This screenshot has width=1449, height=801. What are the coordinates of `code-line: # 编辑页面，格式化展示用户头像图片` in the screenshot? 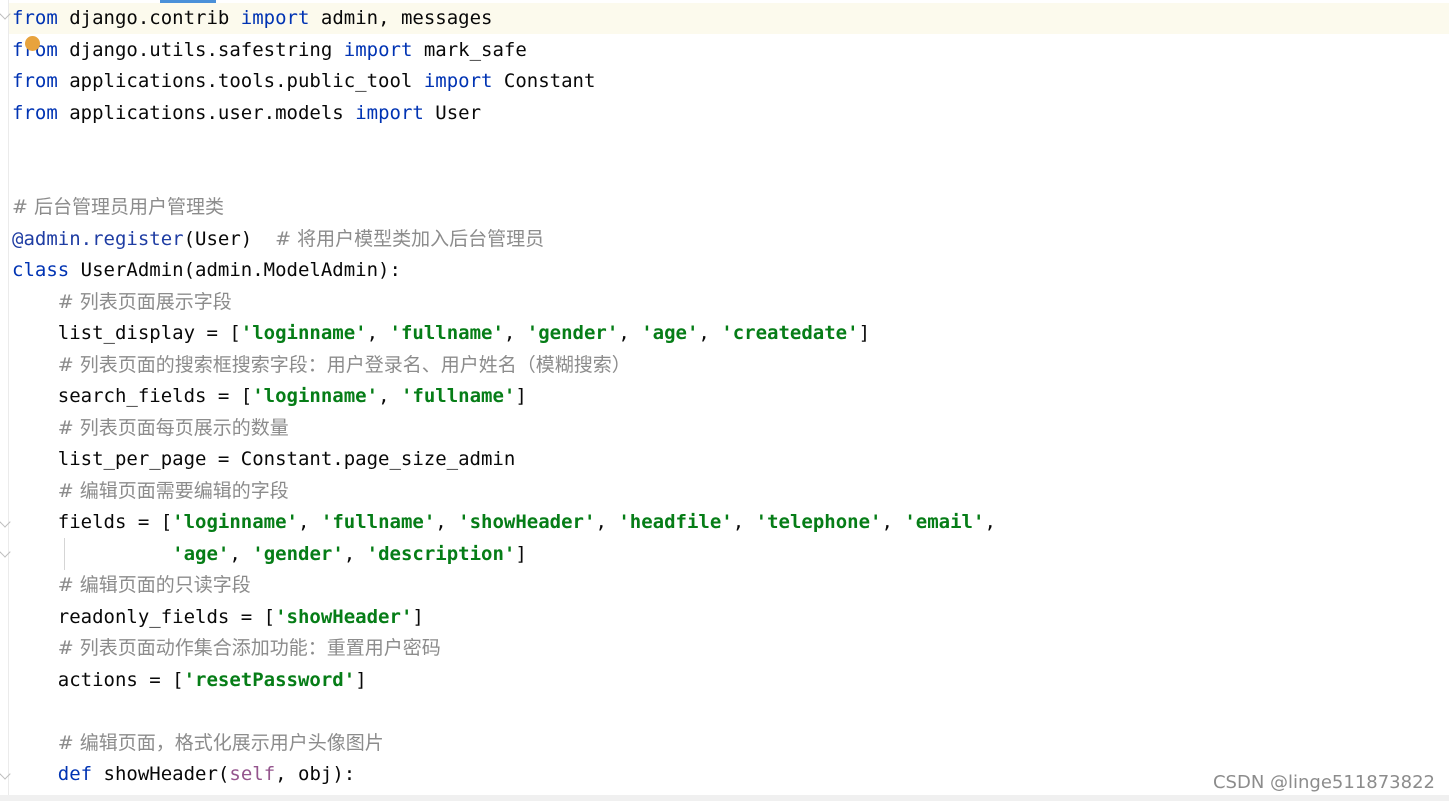 It's located at (198, 743).